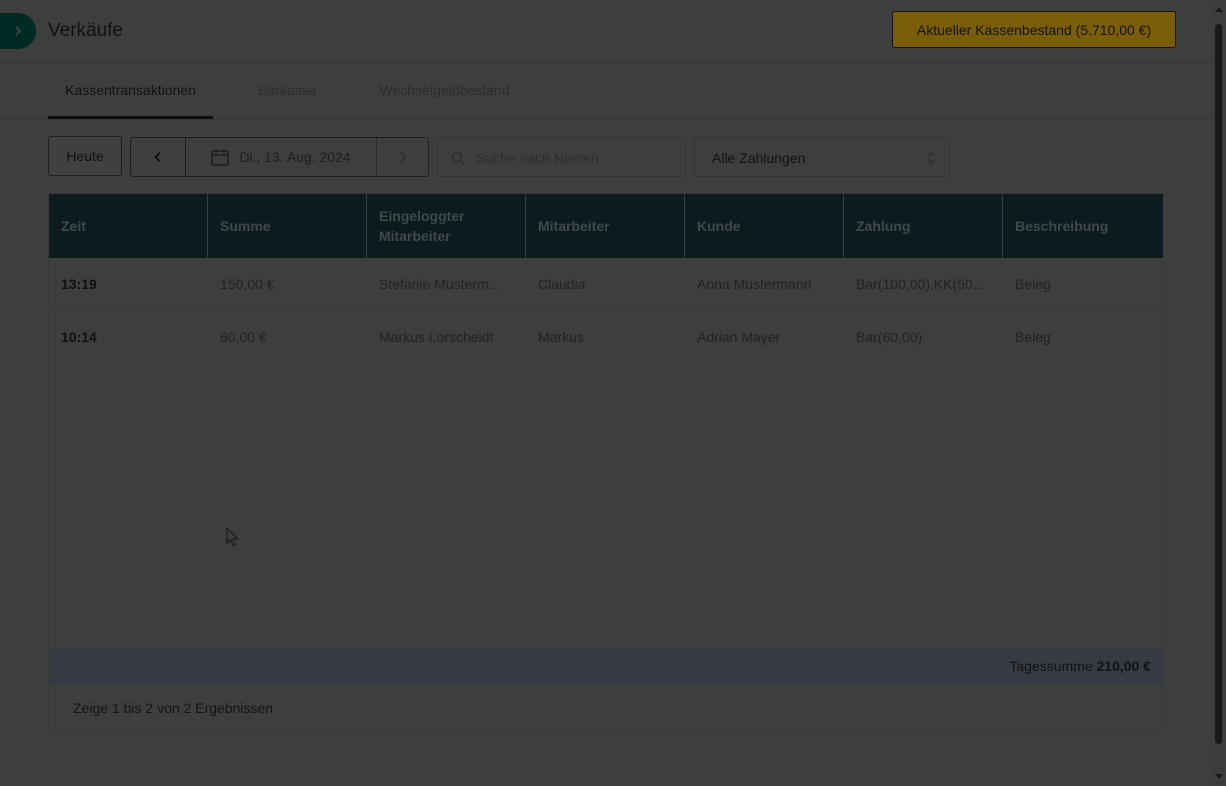 The height and width of the screenshot is (786, 1226). Describe the element at coordinates (822, 157) in the screenshot. I see `payment-filter-select: Alle Zahlungen` at that location.